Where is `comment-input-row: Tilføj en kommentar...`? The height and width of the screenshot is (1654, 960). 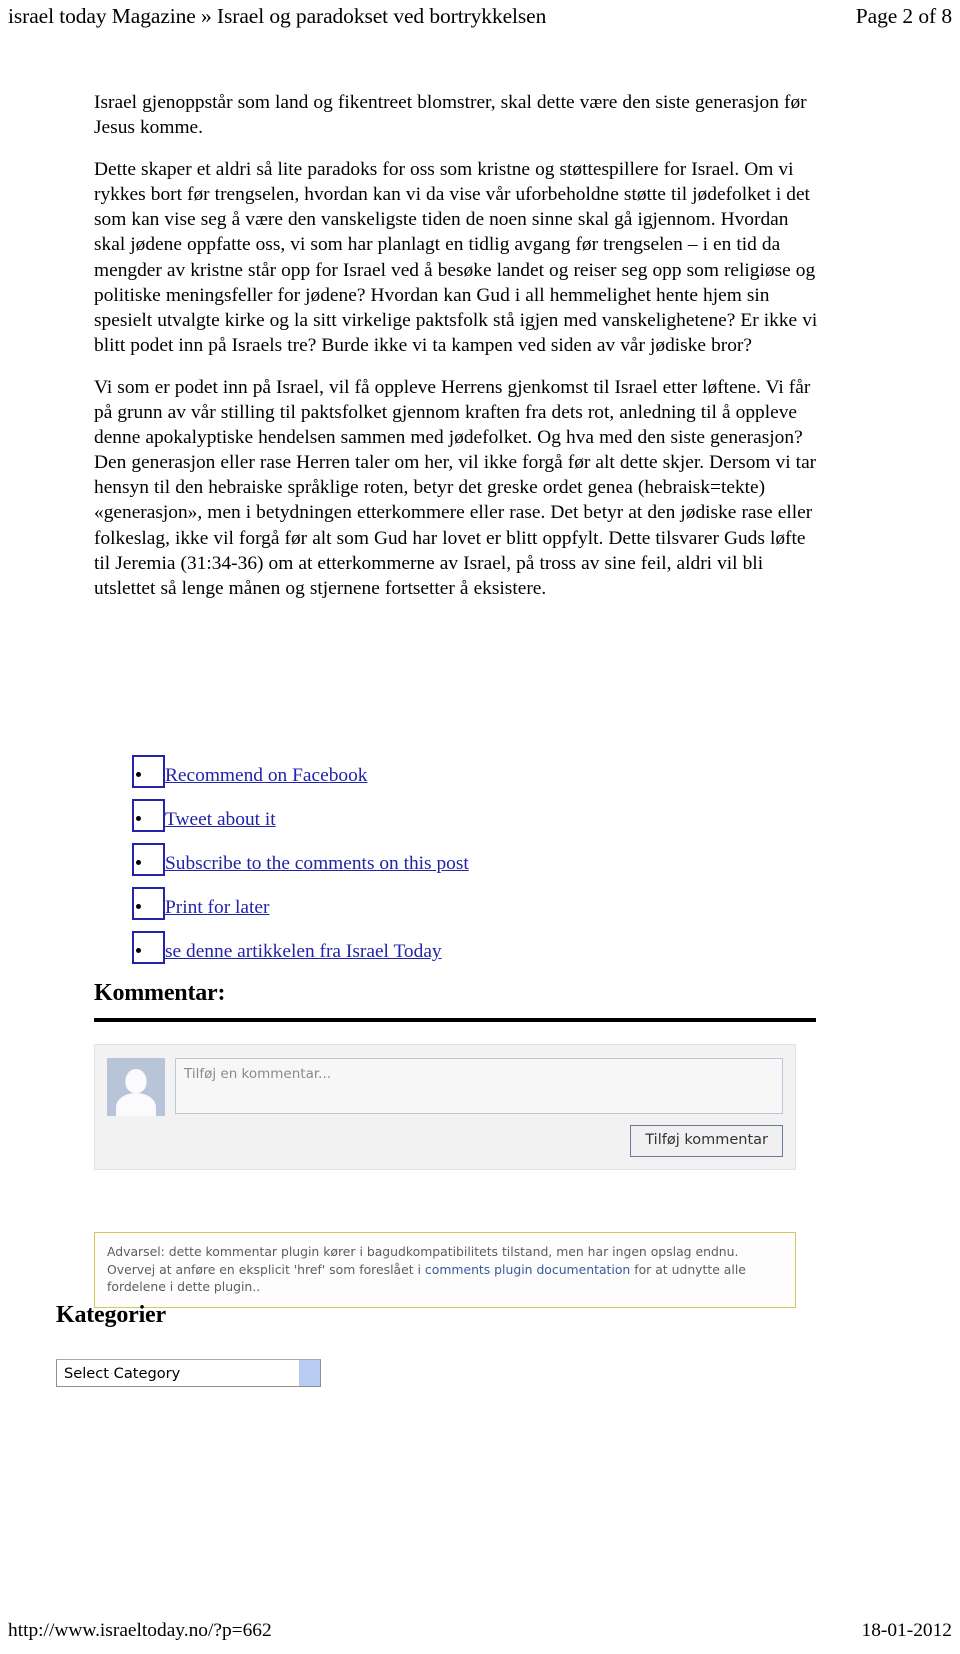 comment-input-row: Tilføj en kommentar... is located at coordinates (445, 1087).